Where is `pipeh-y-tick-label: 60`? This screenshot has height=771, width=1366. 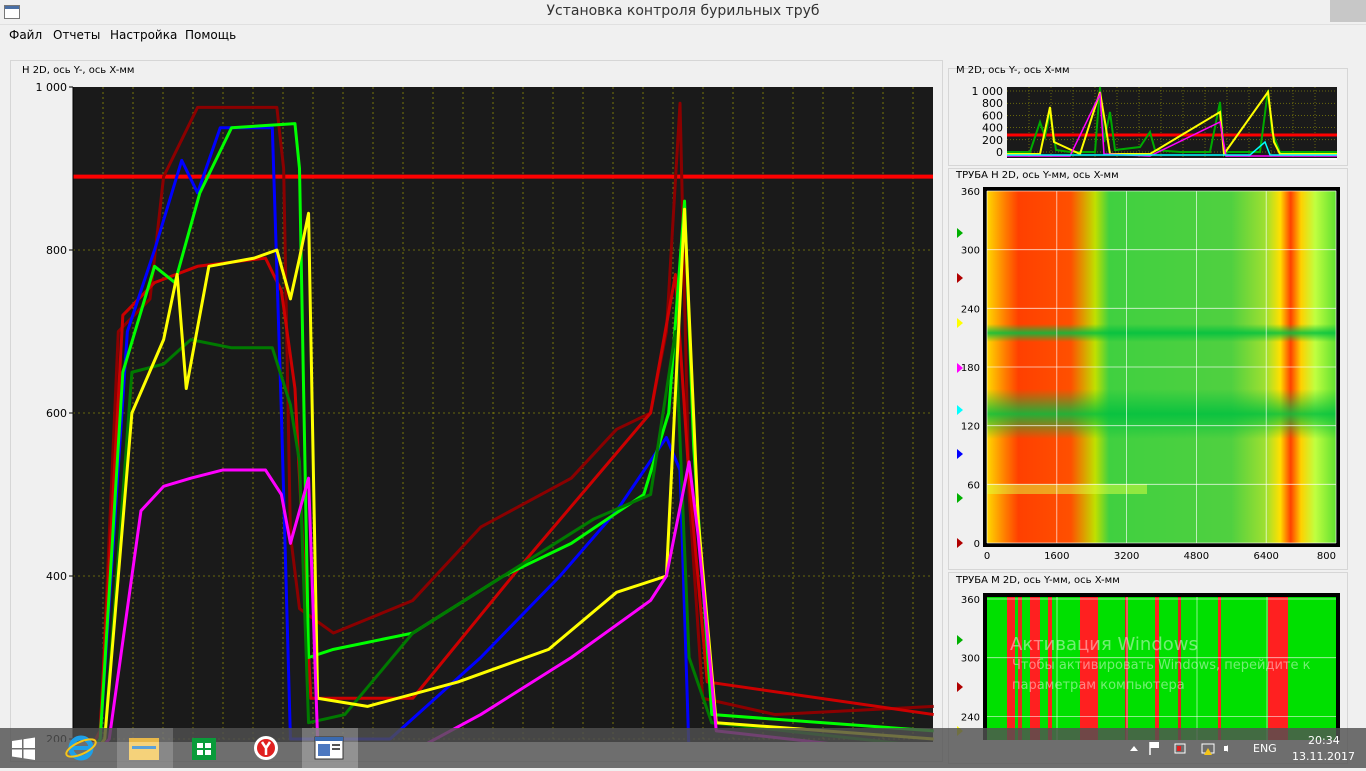
pipeh-y-tick-label: 60 is located at coordinates (973, 485).